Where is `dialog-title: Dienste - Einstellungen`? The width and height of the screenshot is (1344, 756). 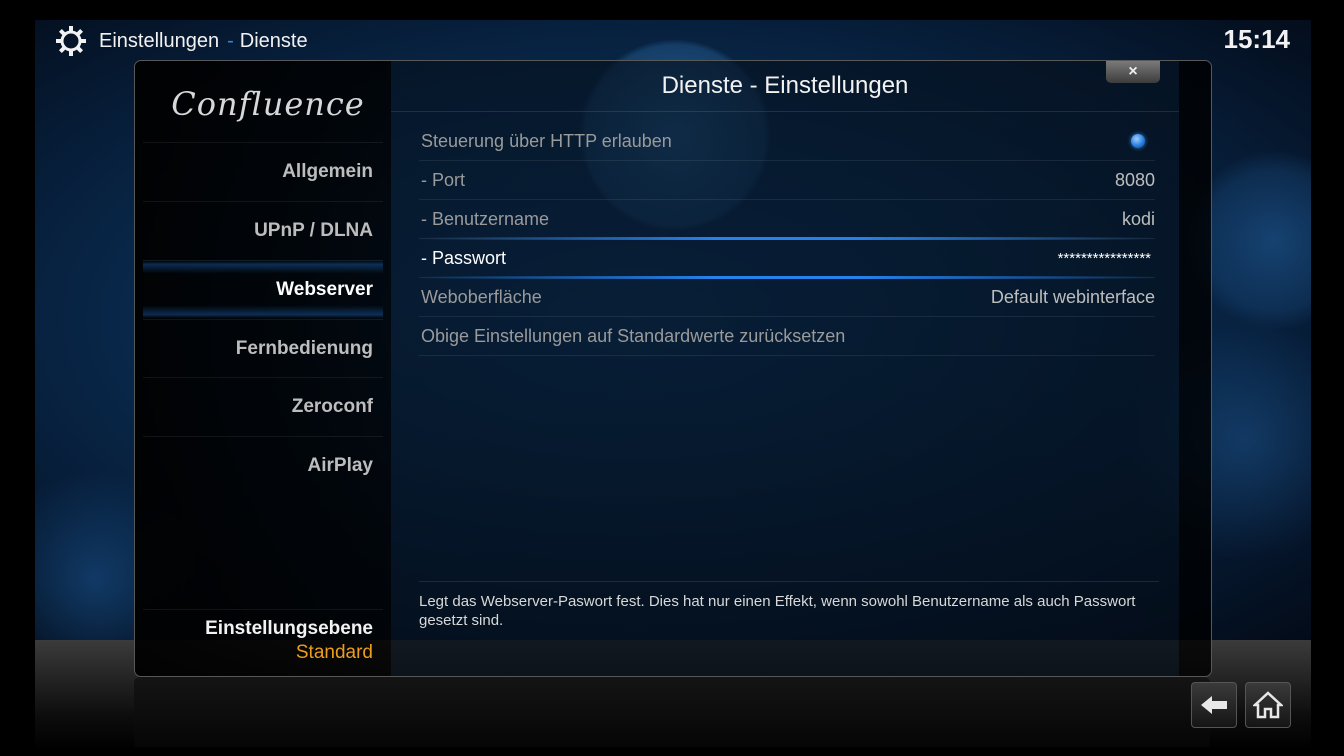 dialog-title: Dienste - Einstellungen is located at coordinates (785, 86).